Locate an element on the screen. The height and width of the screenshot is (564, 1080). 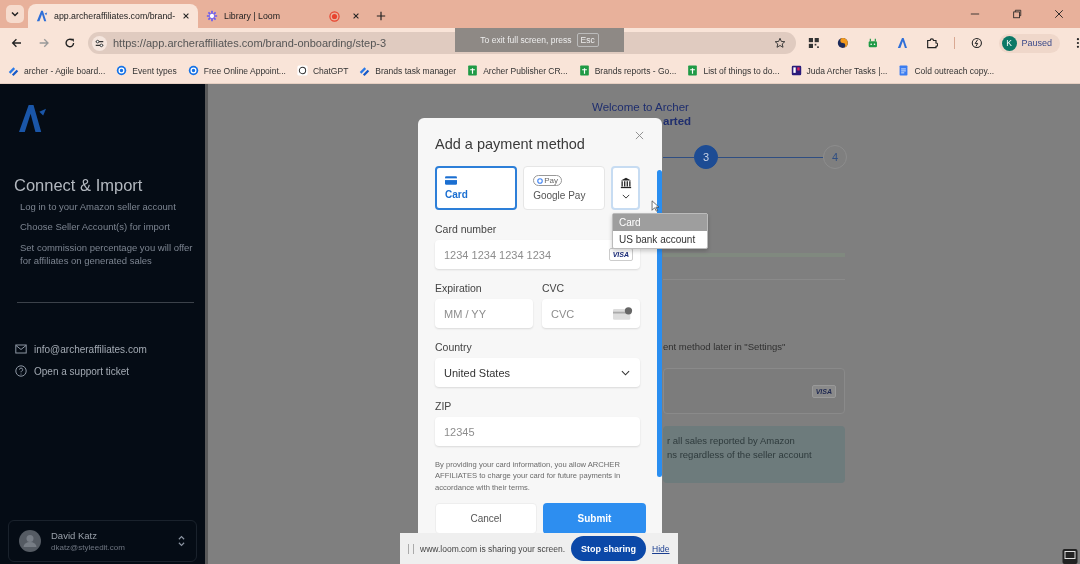
help-icon is located at coordinates (21, 371).